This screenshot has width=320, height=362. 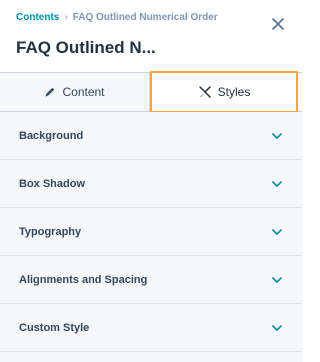 I want to click on tab-styles: Styles, so click(x=224, y=92).